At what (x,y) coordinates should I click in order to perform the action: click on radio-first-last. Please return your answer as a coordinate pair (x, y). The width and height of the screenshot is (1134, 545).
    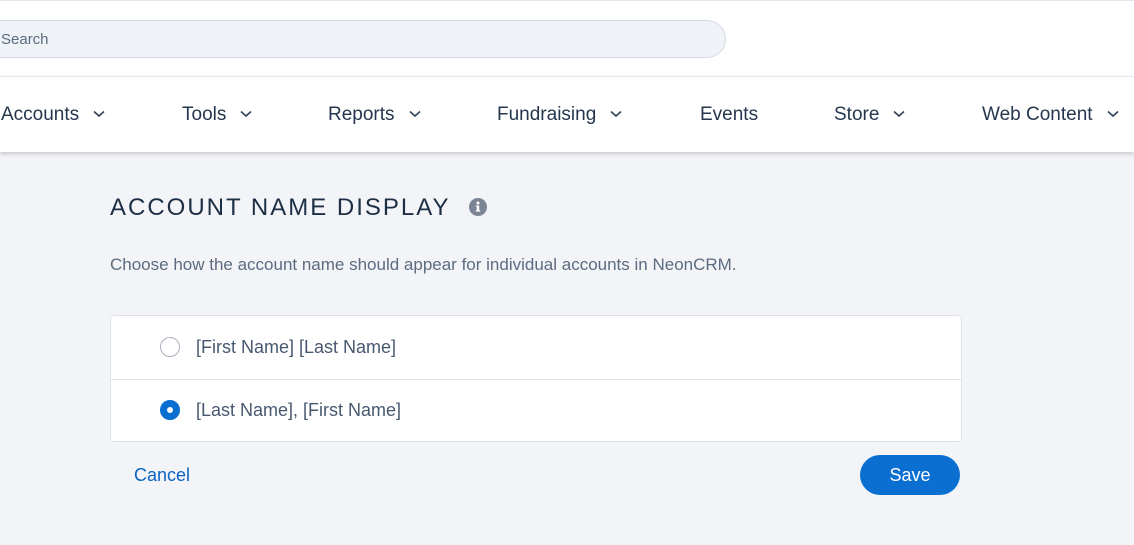
    Looking at the image, I should click on (170, 347).